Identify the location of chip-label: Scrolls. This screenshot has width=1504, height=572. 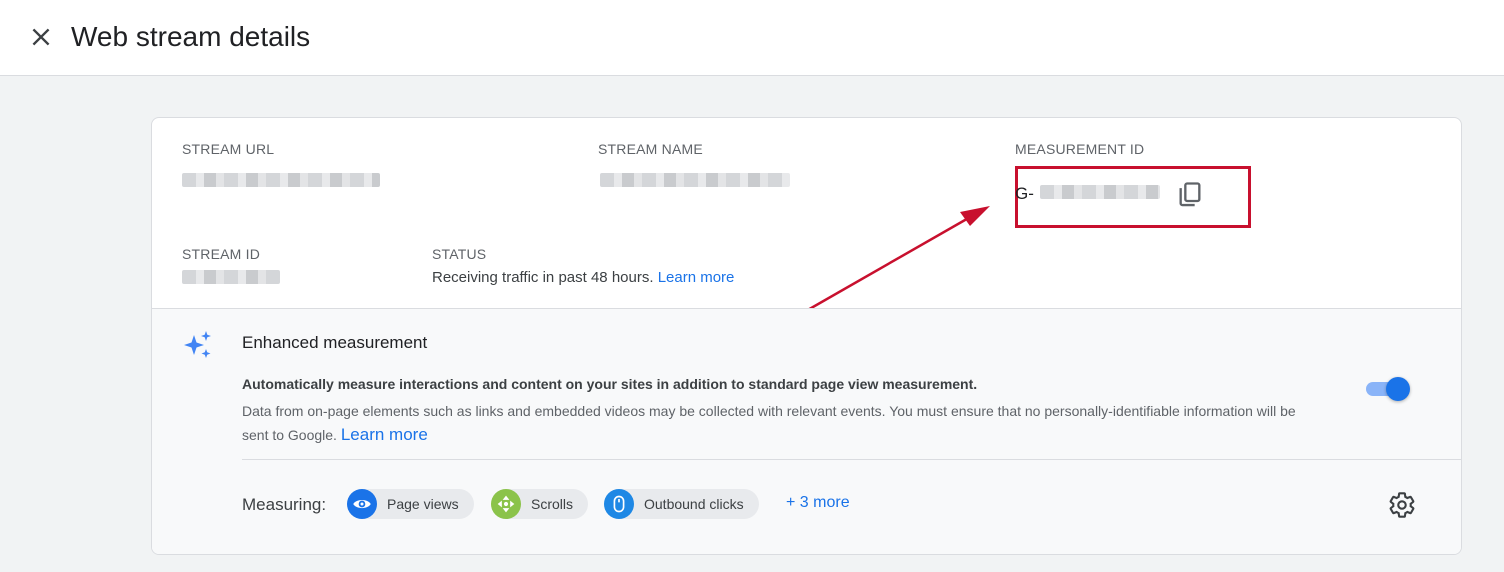
(552, 504).